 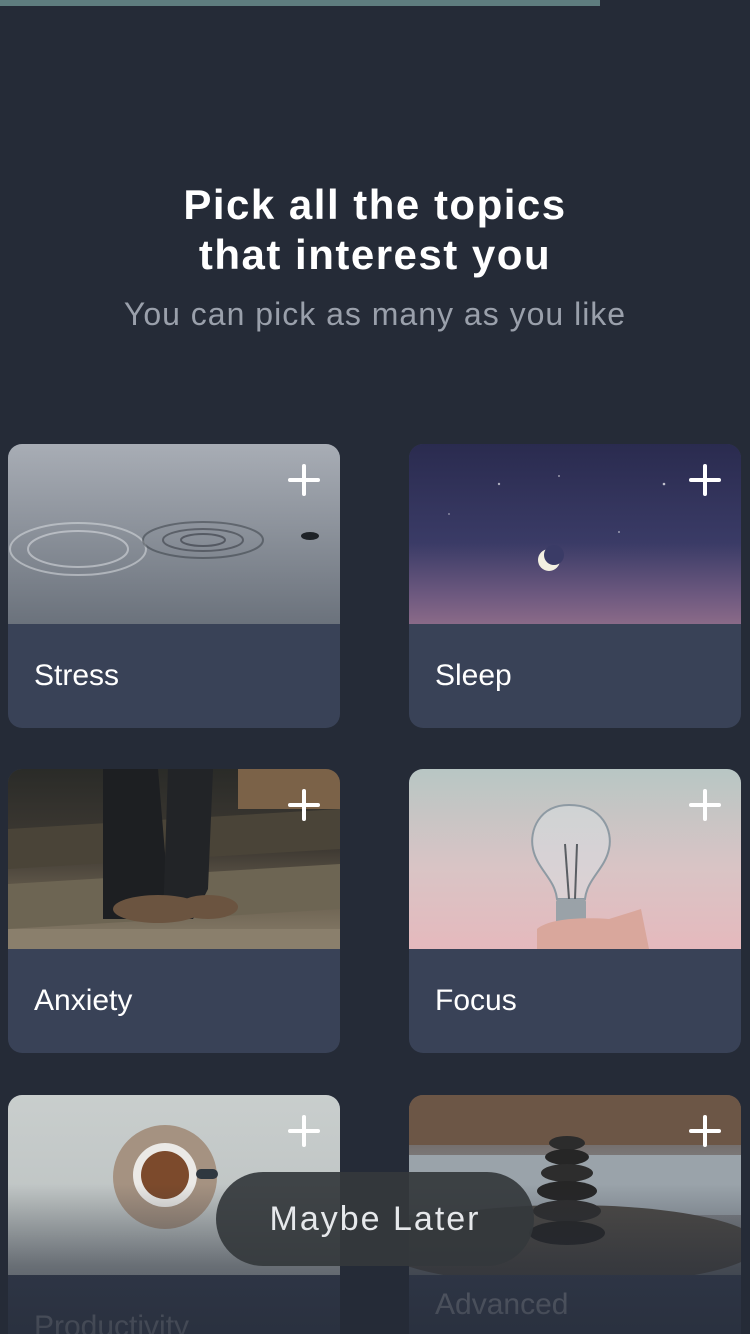 What do you see at coordinates (476, 1000) in the screenshot?
I see `topic-card-label: Focus` at bounding box center [476, 1000].